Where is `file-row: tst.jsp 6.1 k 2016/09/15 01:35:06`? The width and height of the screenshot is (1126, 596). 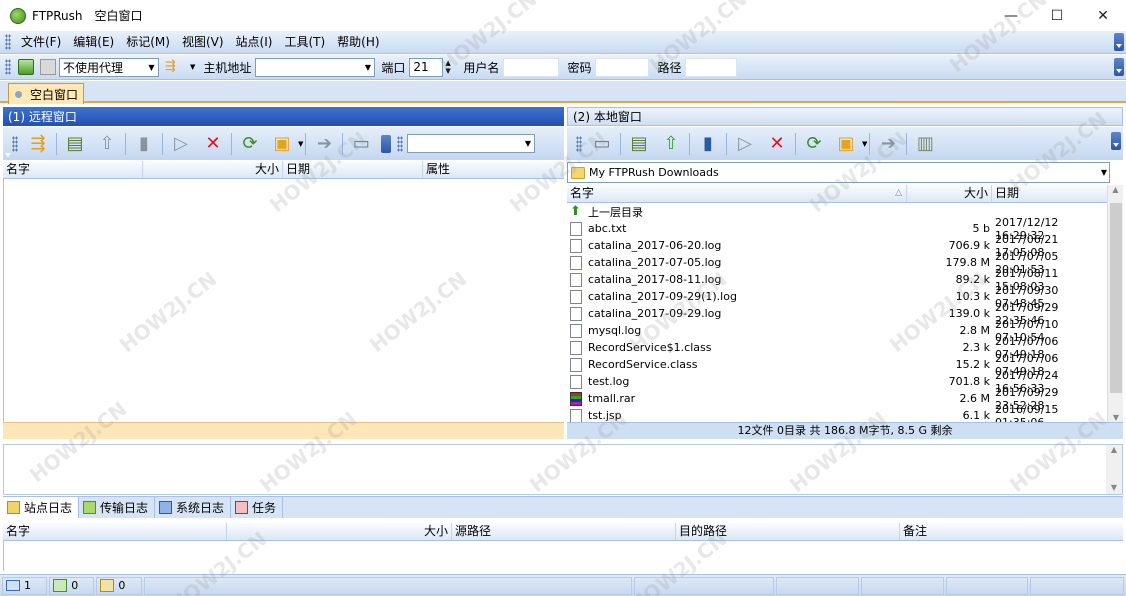 file-row: tst.jsp 6.1 k 2016/09/15 01:35:06 is located at coordinates (837, 412).